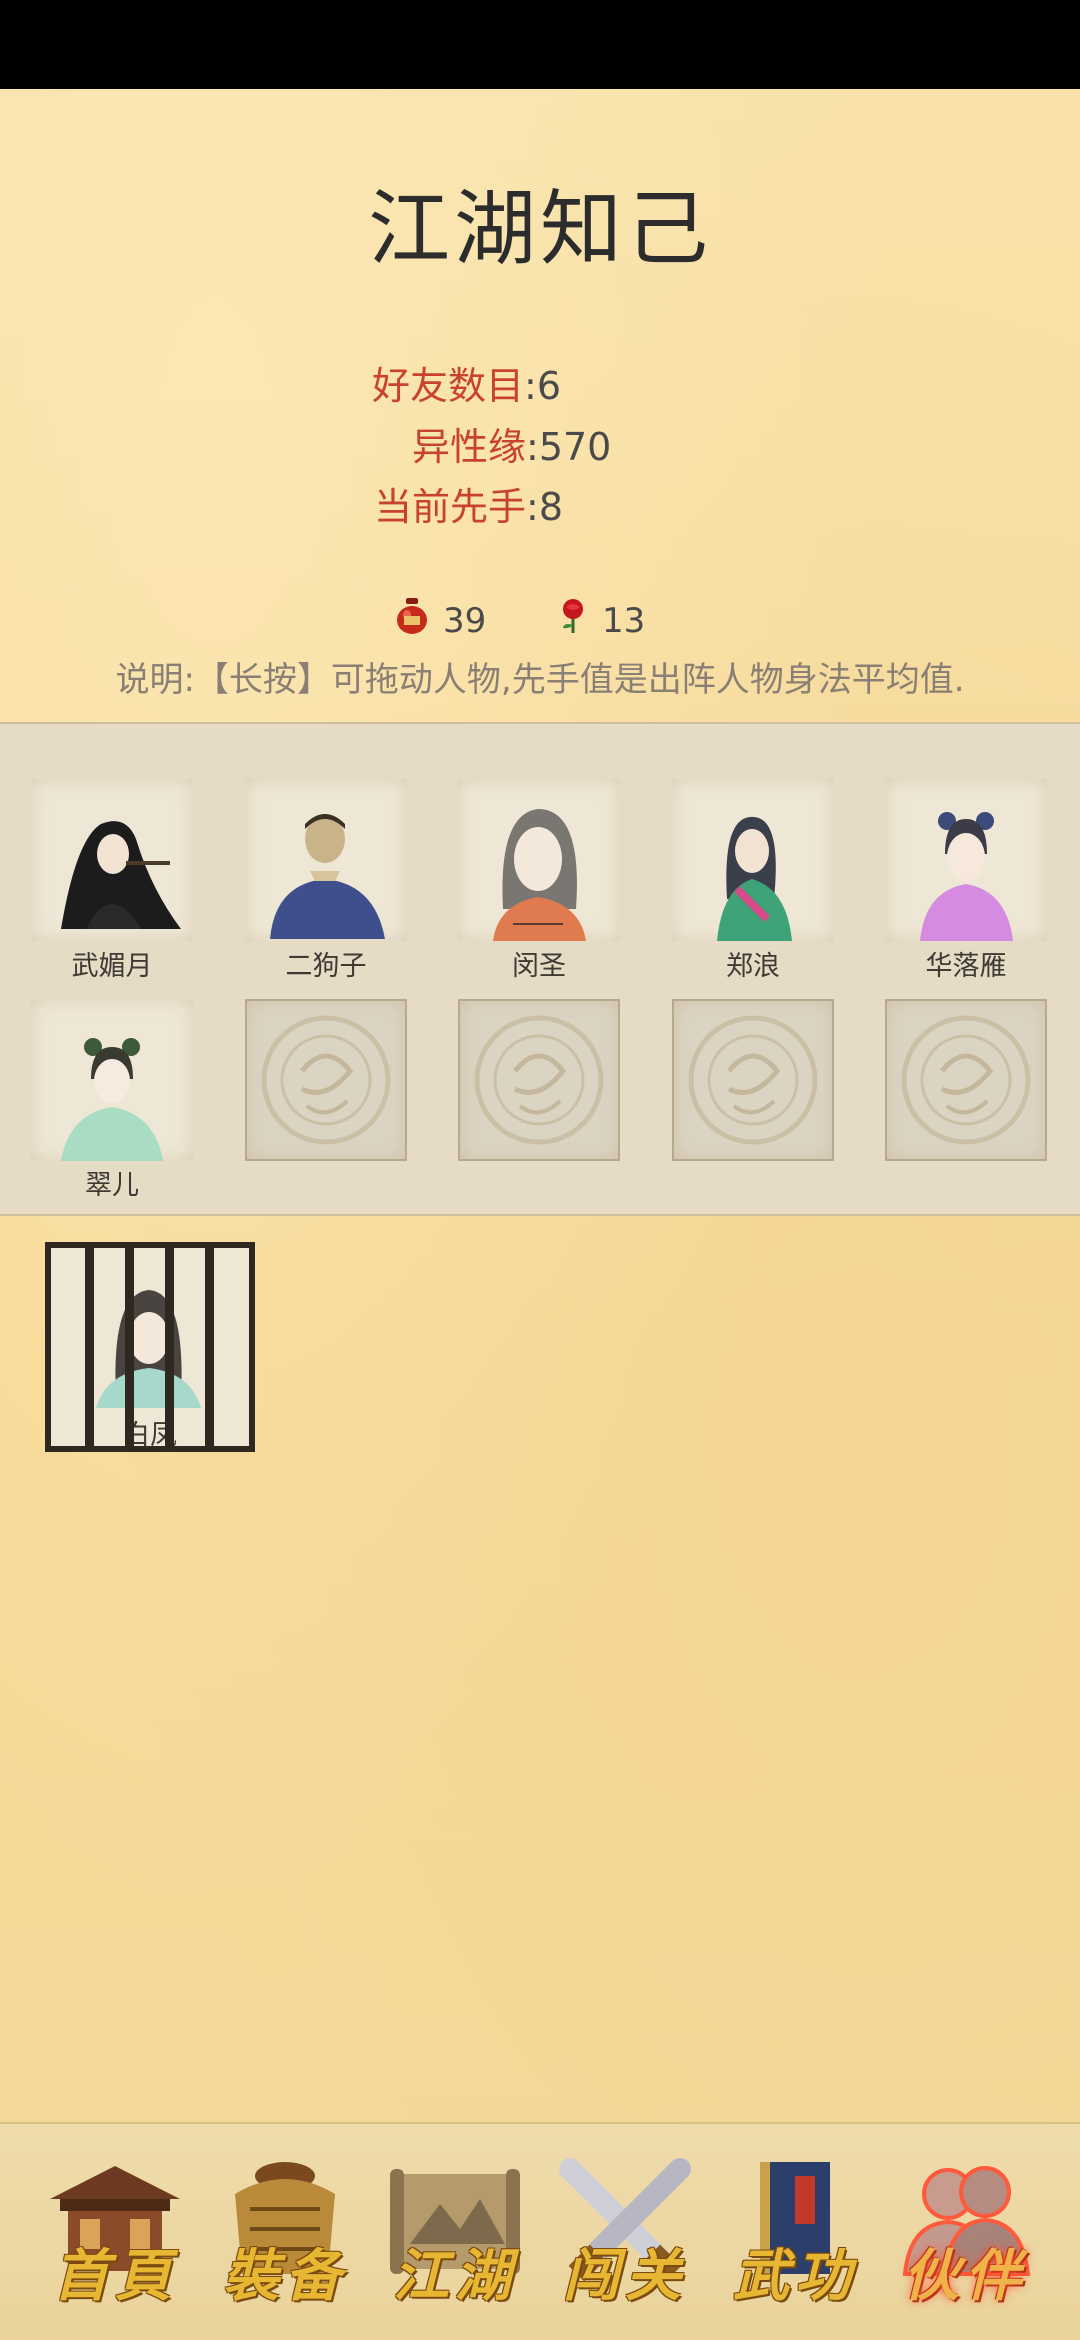 Image resolution: width=1080 pixels, height=2340 pixels. What do you see at coordinates (540, 680) in the screenshot?
I see `description-text: 说明:【长按】可拖动人物,先手值是出阵人物身法平均值.` at bounding box center [540, 680].